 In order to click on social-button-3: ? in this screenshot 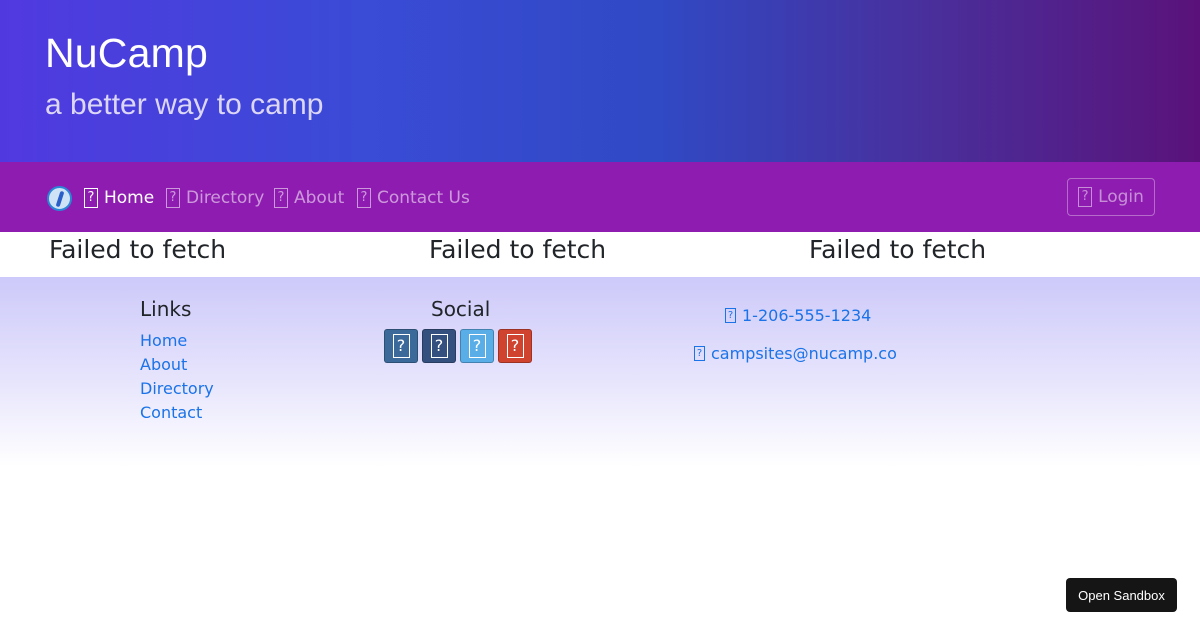, I will do `click(477, 346)`.